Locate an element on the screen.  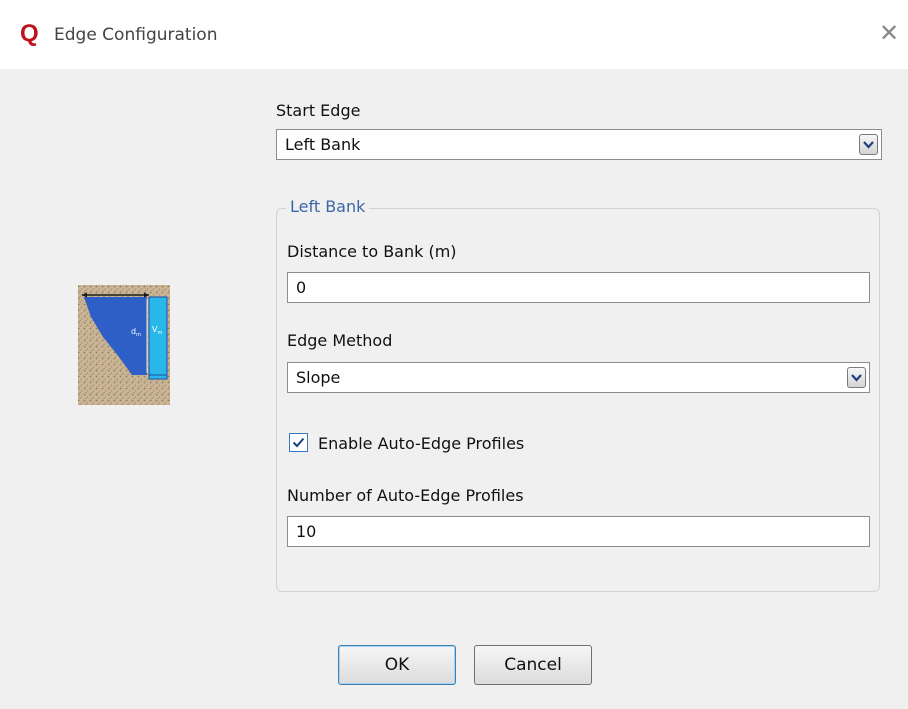
edge-slope-illustration: dm Vm is located at coordinates (124, 345).